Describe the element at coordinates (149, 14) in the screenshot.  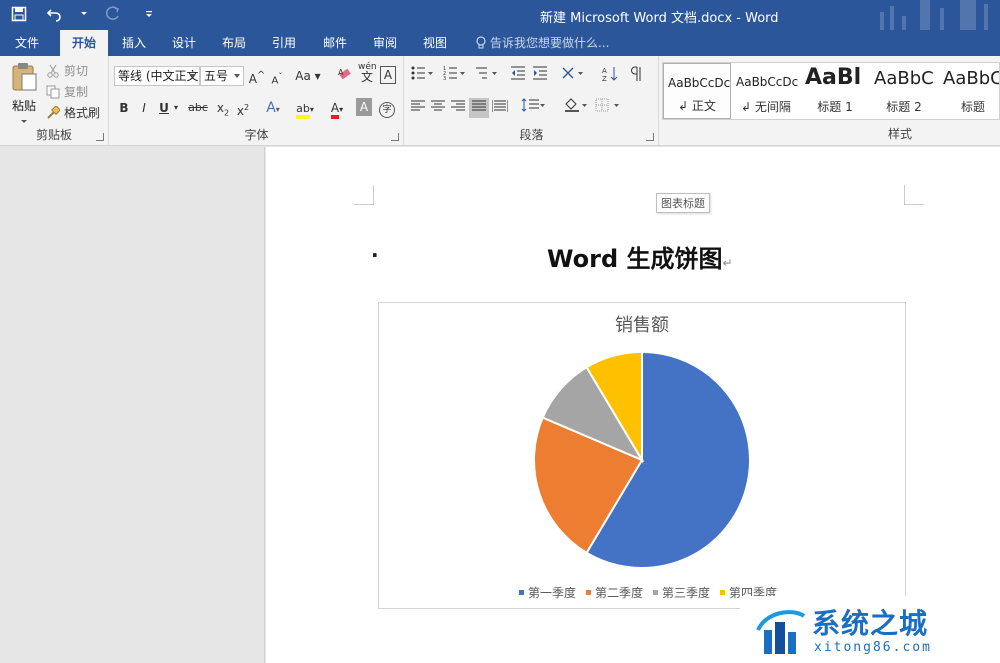
I see `customize-qat-icon` at that location.